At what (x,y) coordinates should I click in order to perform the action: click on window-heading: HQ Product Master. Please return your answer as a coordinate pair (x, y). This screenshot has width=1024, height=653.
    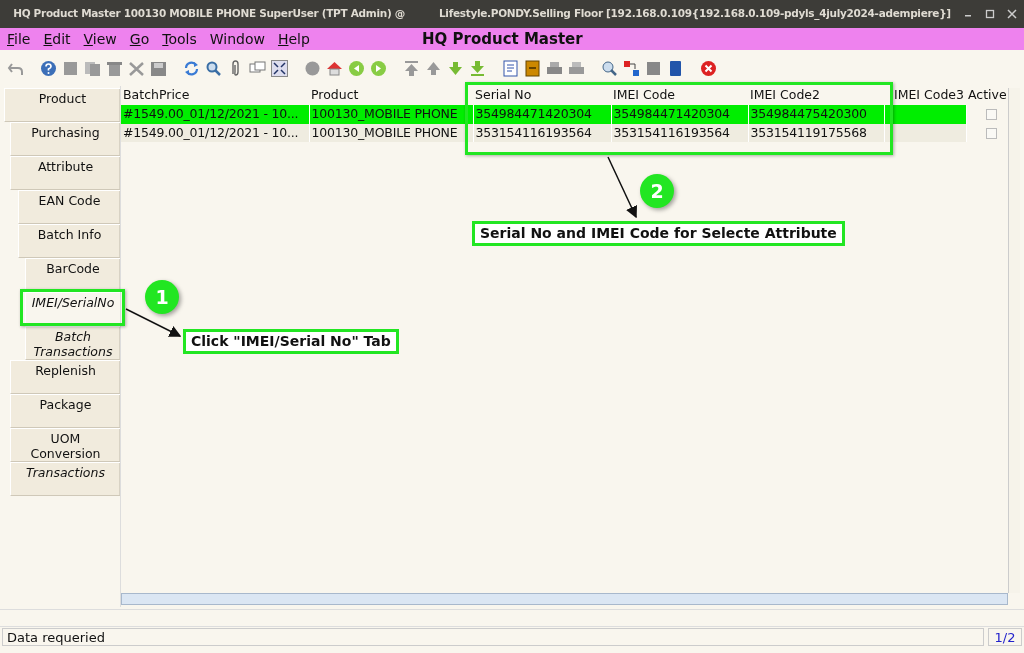
    Looking at the image, I should click on (502, 39).